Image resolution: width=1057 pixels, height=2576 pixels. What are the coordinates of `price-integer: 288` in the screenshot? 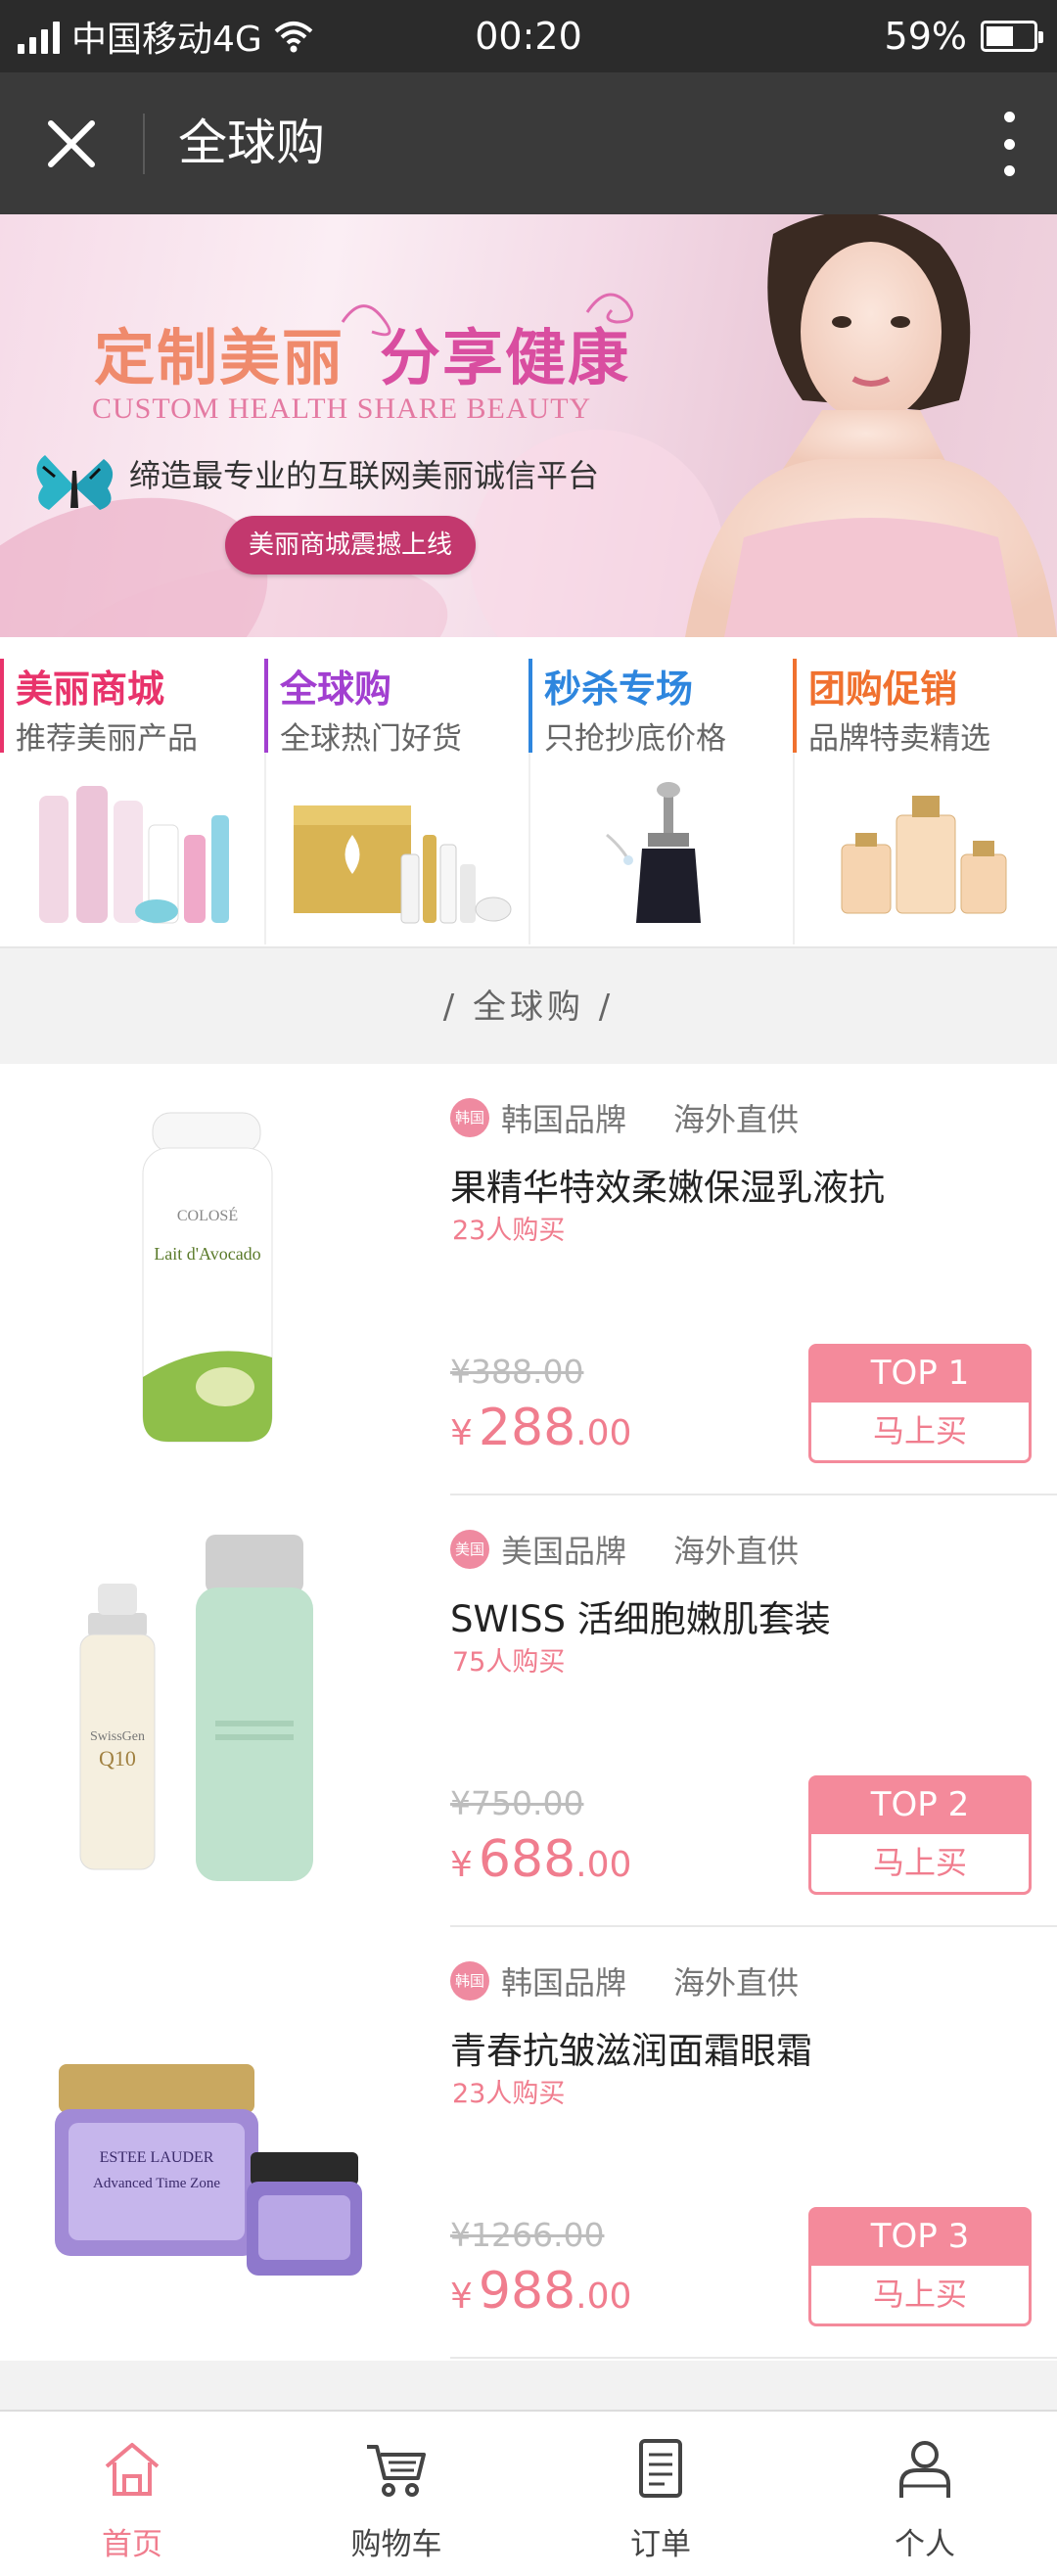 It's located at (527, 1428).